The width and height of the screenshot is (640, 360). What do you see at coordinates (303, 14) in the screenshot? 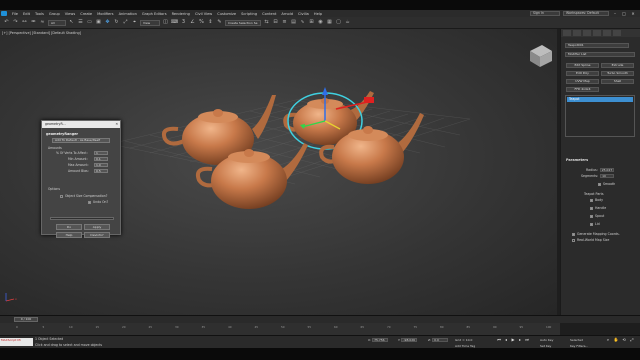
I see `menu-civilia: Civilia` at bounding box center [303, 14].